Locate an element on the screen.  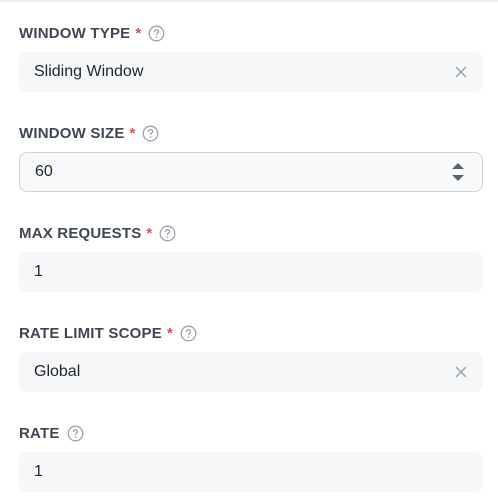
caret-up-icon is located at coordinates (458, 166).